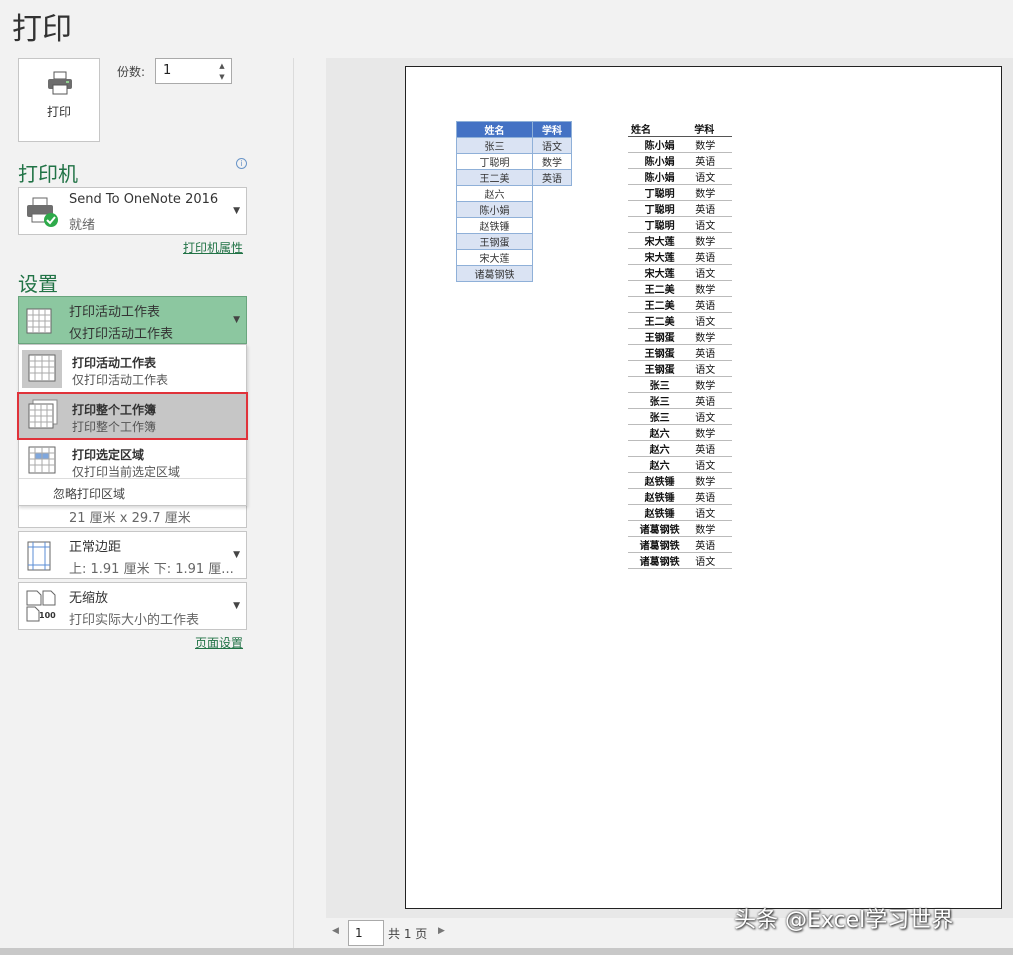  I want to click on menu-separator, so click(132, 478).